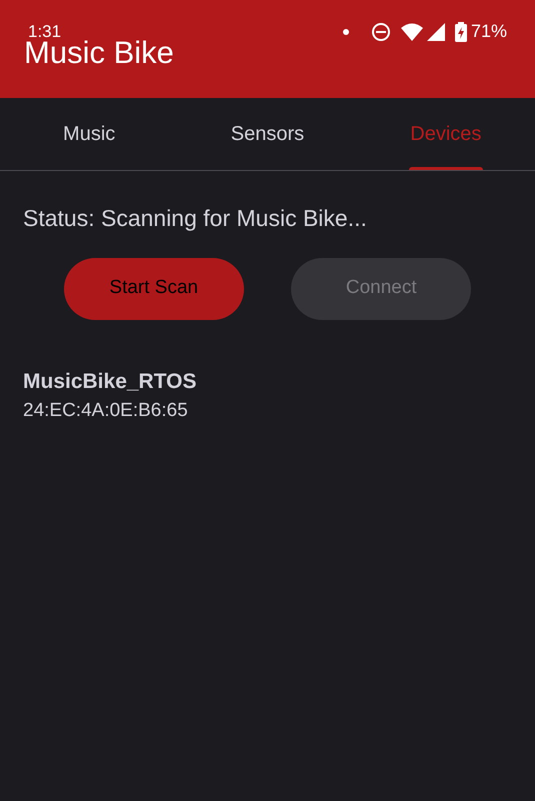 The width and height of the screenshot is (535, 801). I want to click on device-address: 24:EC:4A:0E:B6:65, so click(106, 411).